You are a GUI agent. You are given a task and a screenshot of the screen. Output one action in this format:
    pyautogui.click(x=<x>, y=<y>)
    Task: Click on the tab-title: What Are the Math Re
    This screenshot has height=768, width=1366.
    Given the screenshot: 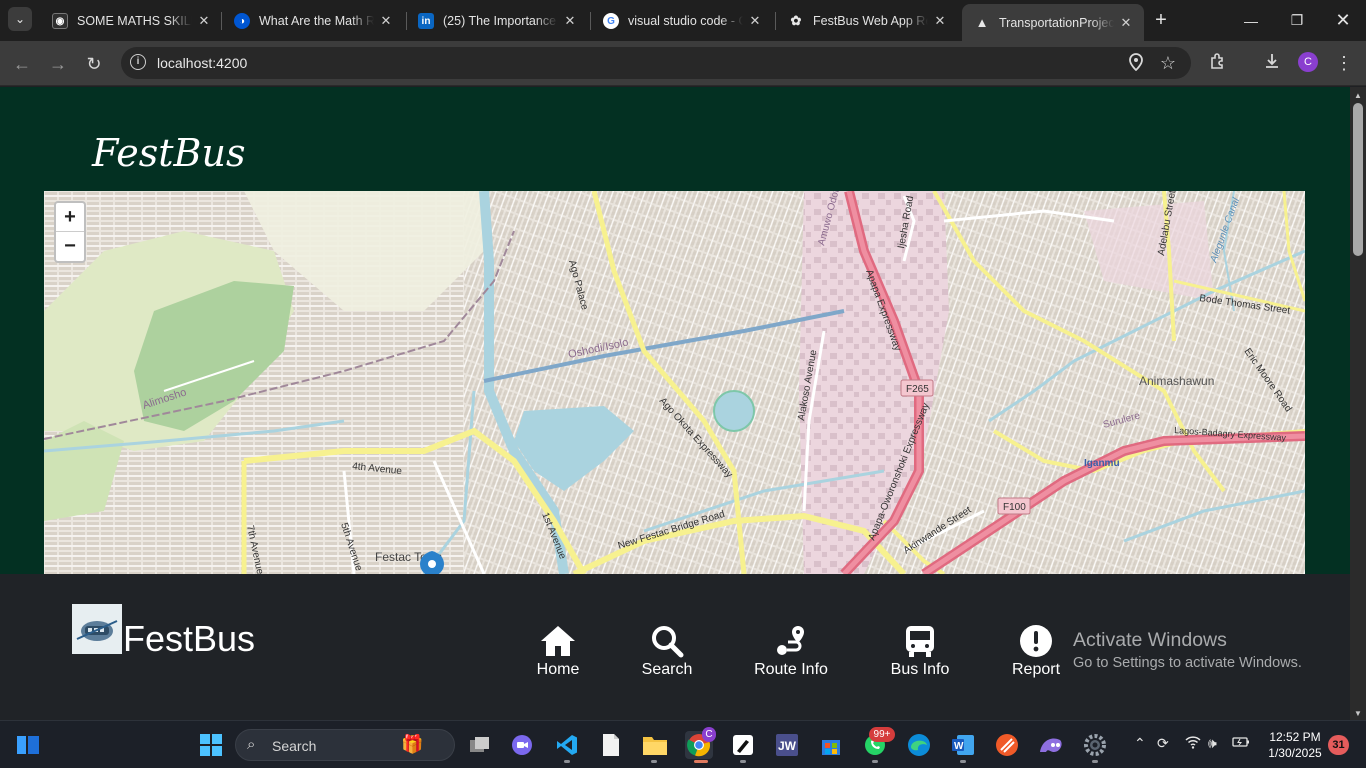 What is the action you would take?
    pyautogui.click(x=316, y=21)
    